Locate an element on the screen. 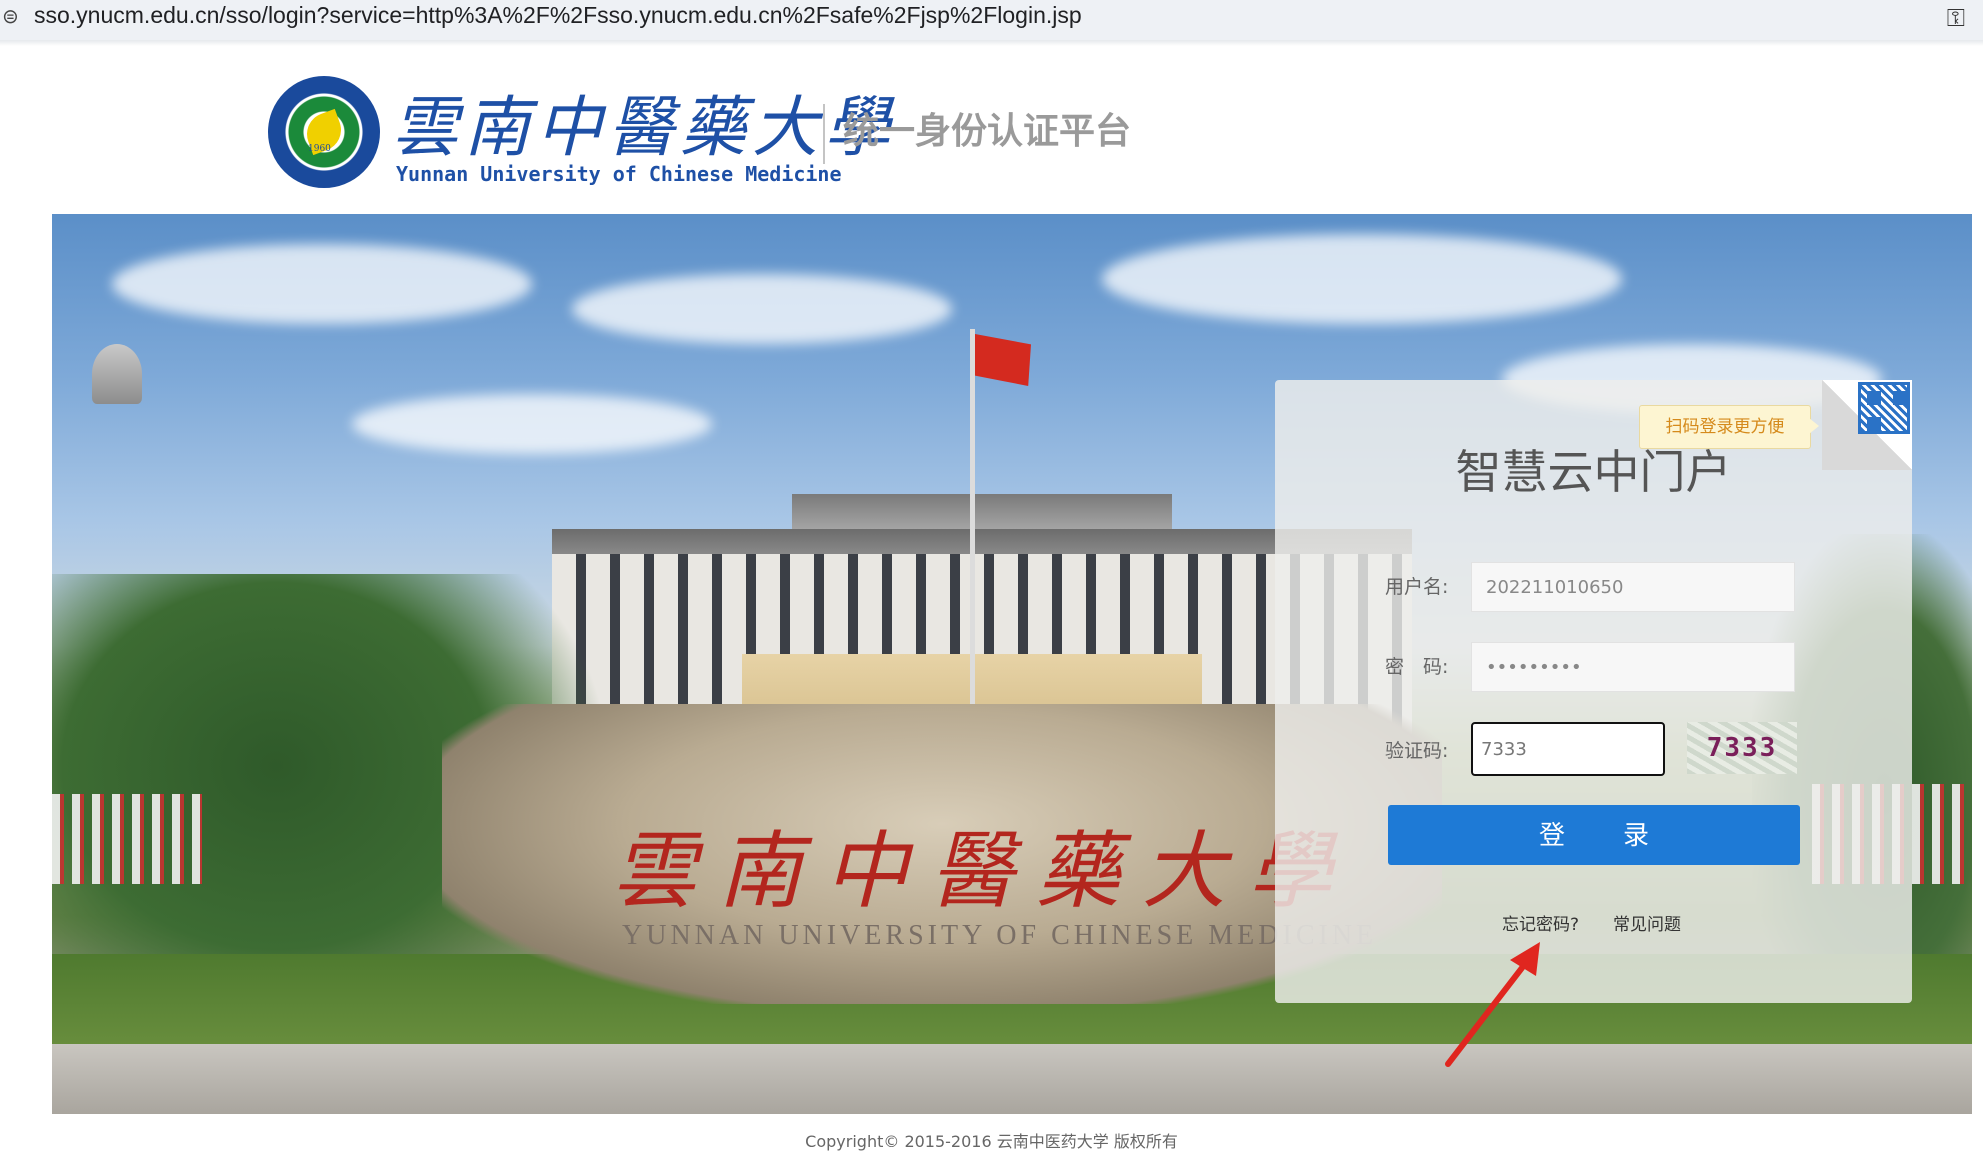  password-label: 密 码: is located at coordinates (1417, 667).